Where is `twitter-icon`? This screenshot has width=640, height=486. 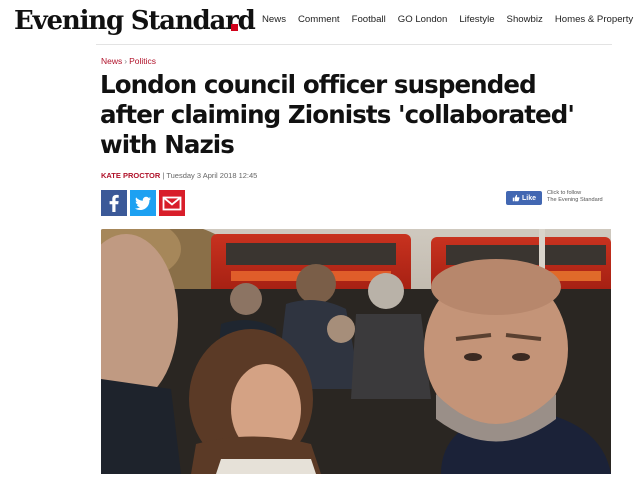
twitter-icon is located at coordinates (143, 203).